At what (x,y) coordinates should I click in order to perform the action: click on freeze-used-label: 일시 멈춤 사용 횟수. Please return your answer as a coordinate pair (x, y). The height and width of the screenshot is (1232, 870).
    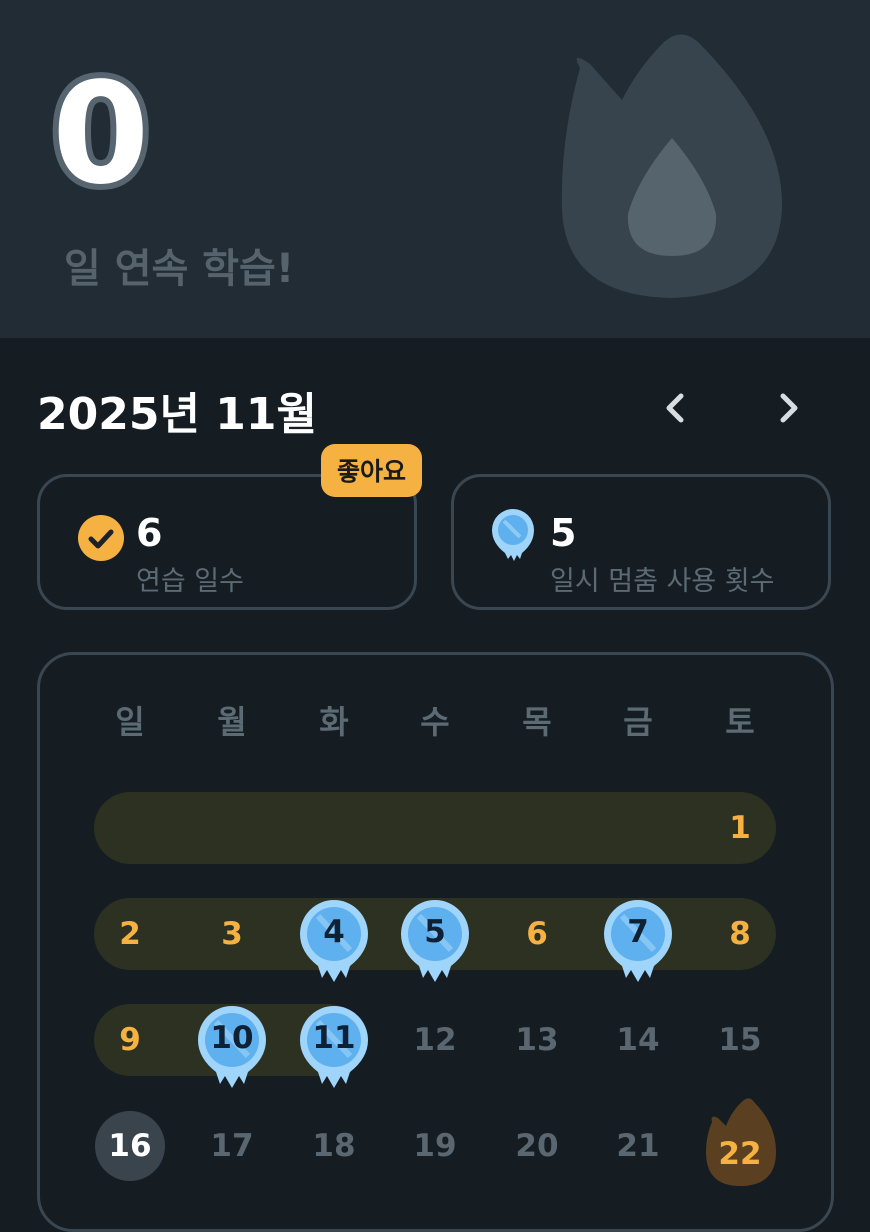
    Looking at the image, I should click on (662, 581).